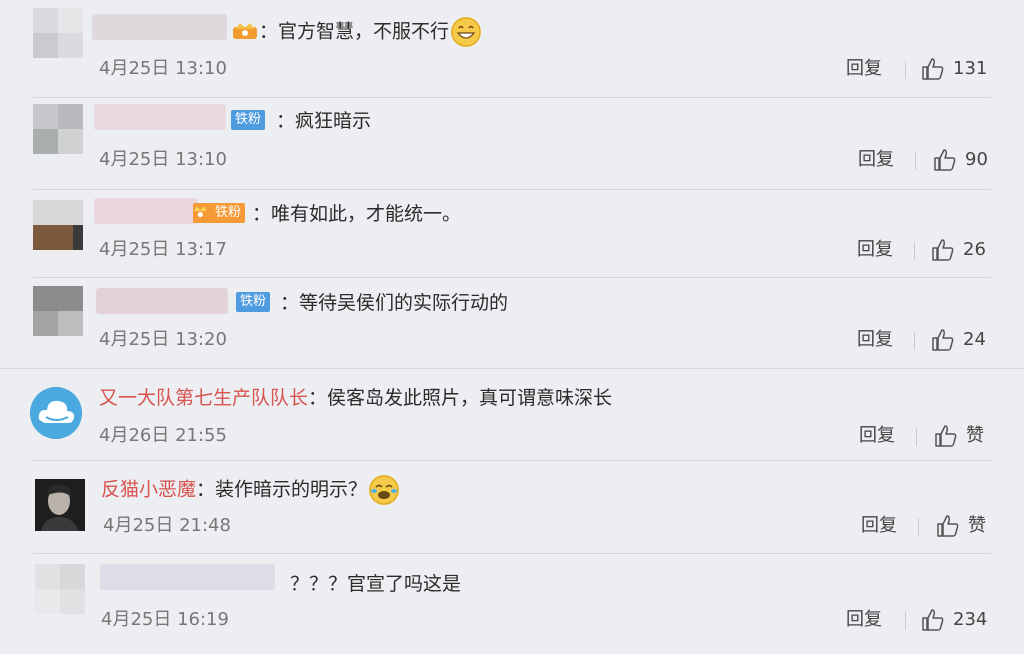 Image resolution: width=1024 pixels, height=654 pixels. I want to click on like-count: 234, so click(970, 619).